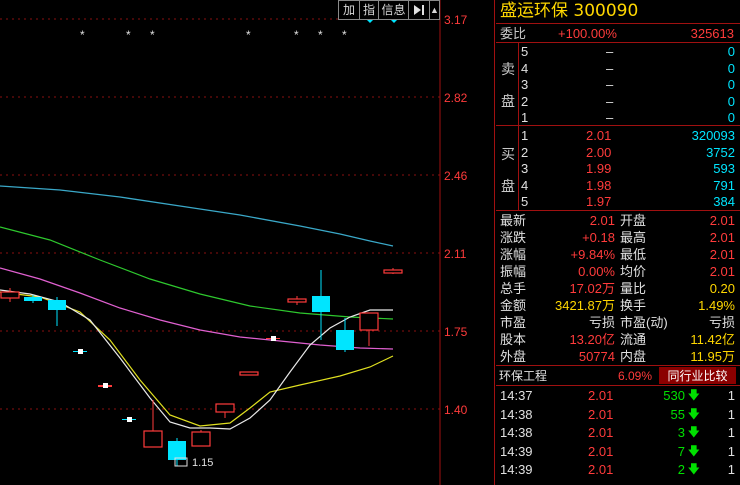  I want to click on sector-row: 环保工程 6.09% 同行业比较, so click(618, 376).